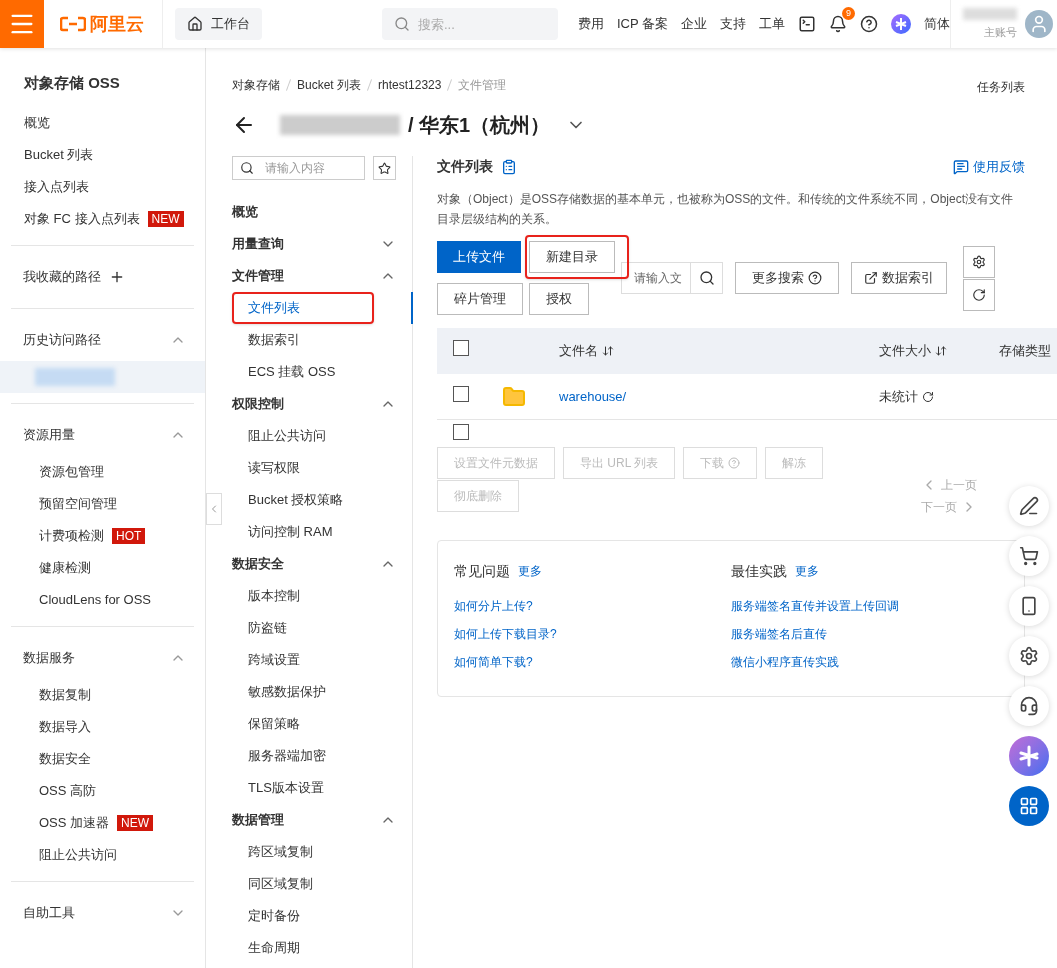  What do you see at coordinates (278, 788) in the screenshot?
I see `menu-item: TLS版本设置` at bounding box center [278, 788].